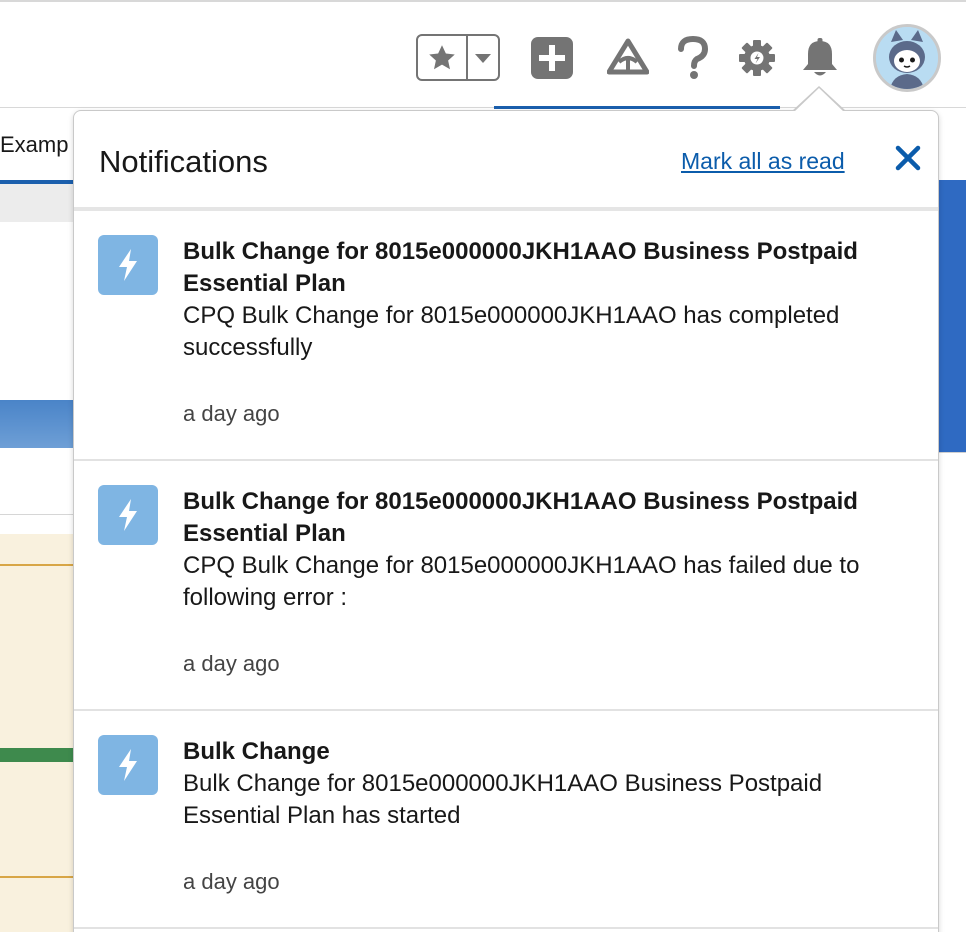  What do you see at coordinates (637, 107) in the screenshot?
I see `nav-tab-indicator` at bounding box center [637, 107].